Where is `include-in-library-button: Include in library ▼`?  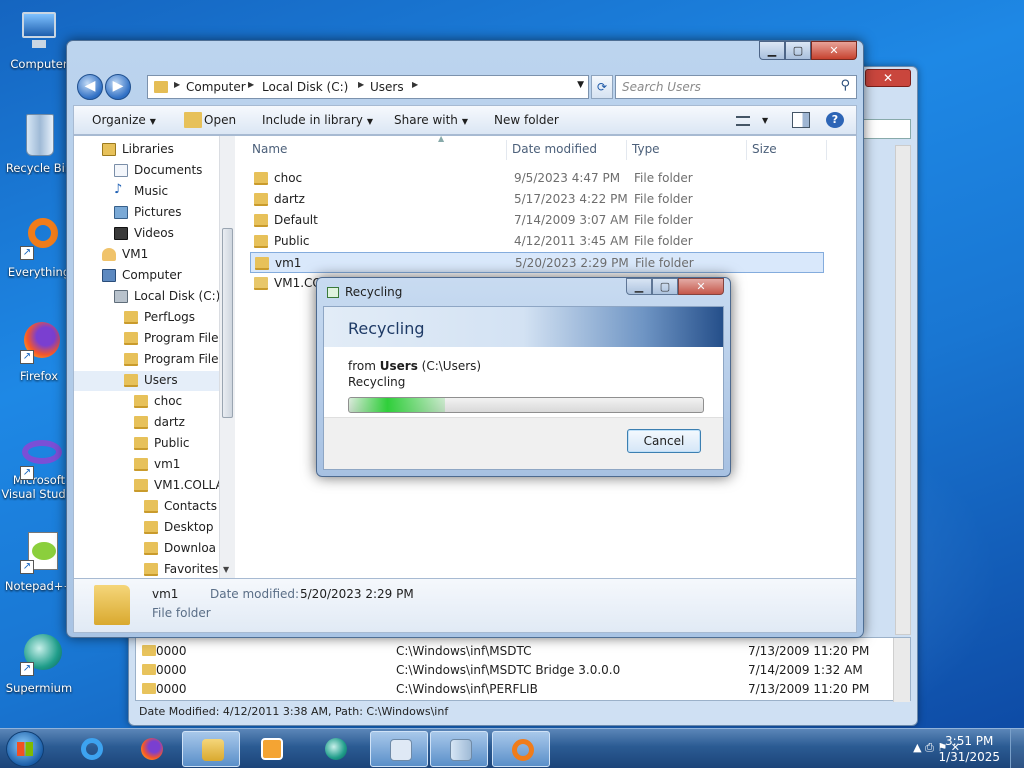
include-in-library-button: Include in library ▼ is located at coordinates (317, 120).